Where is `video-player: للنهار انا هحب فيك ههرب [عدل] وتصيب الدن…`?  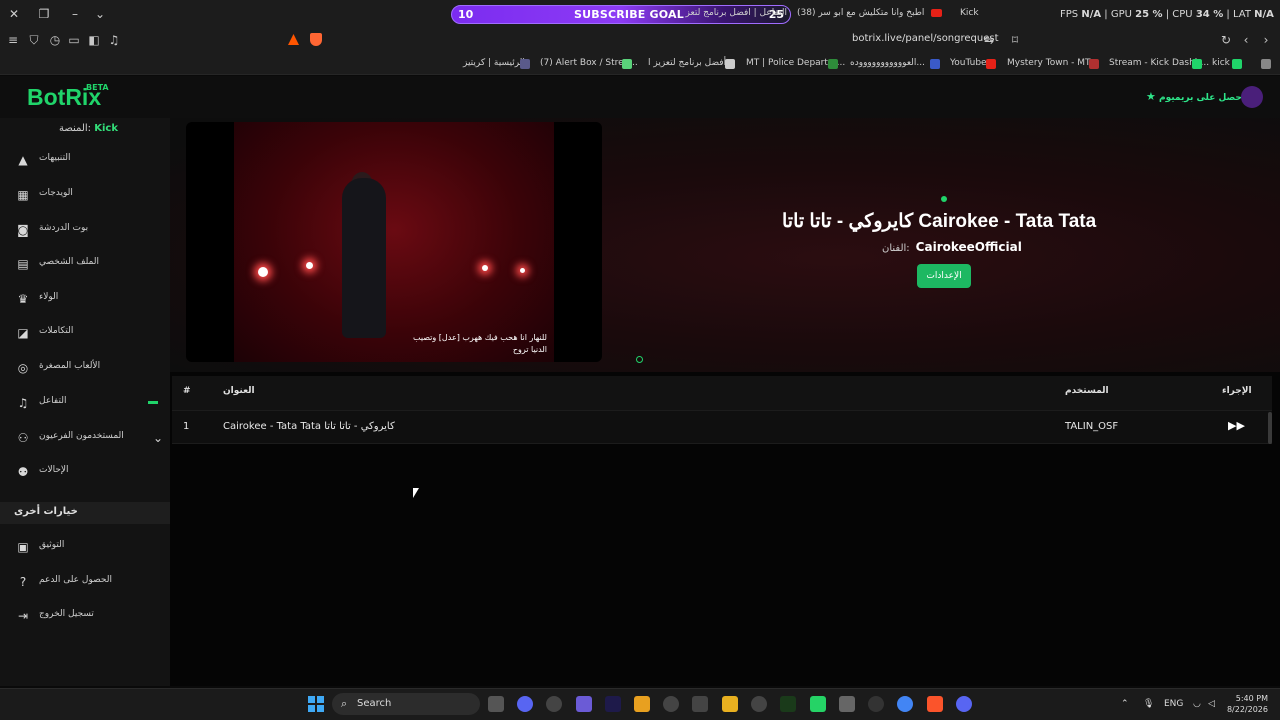
video-player: للنهار انا هحب فيك ههرب [عدل] وتصيب الدن… is located at coordinates (394, 242).